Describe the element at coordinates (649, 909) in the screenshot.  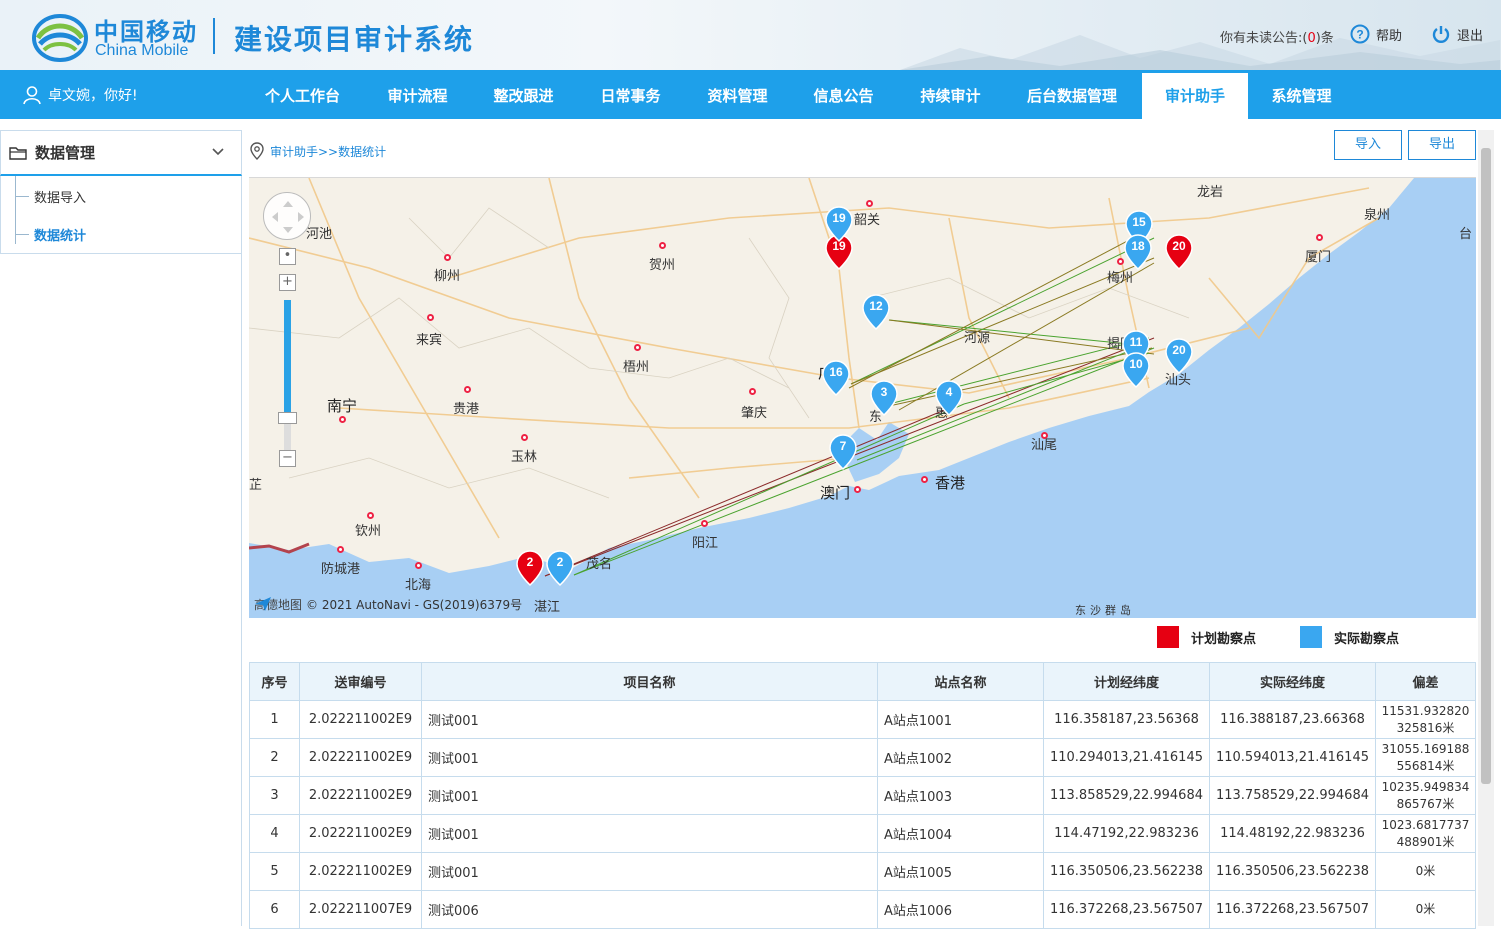
I see `cell-project-name: 测试006` at that location.